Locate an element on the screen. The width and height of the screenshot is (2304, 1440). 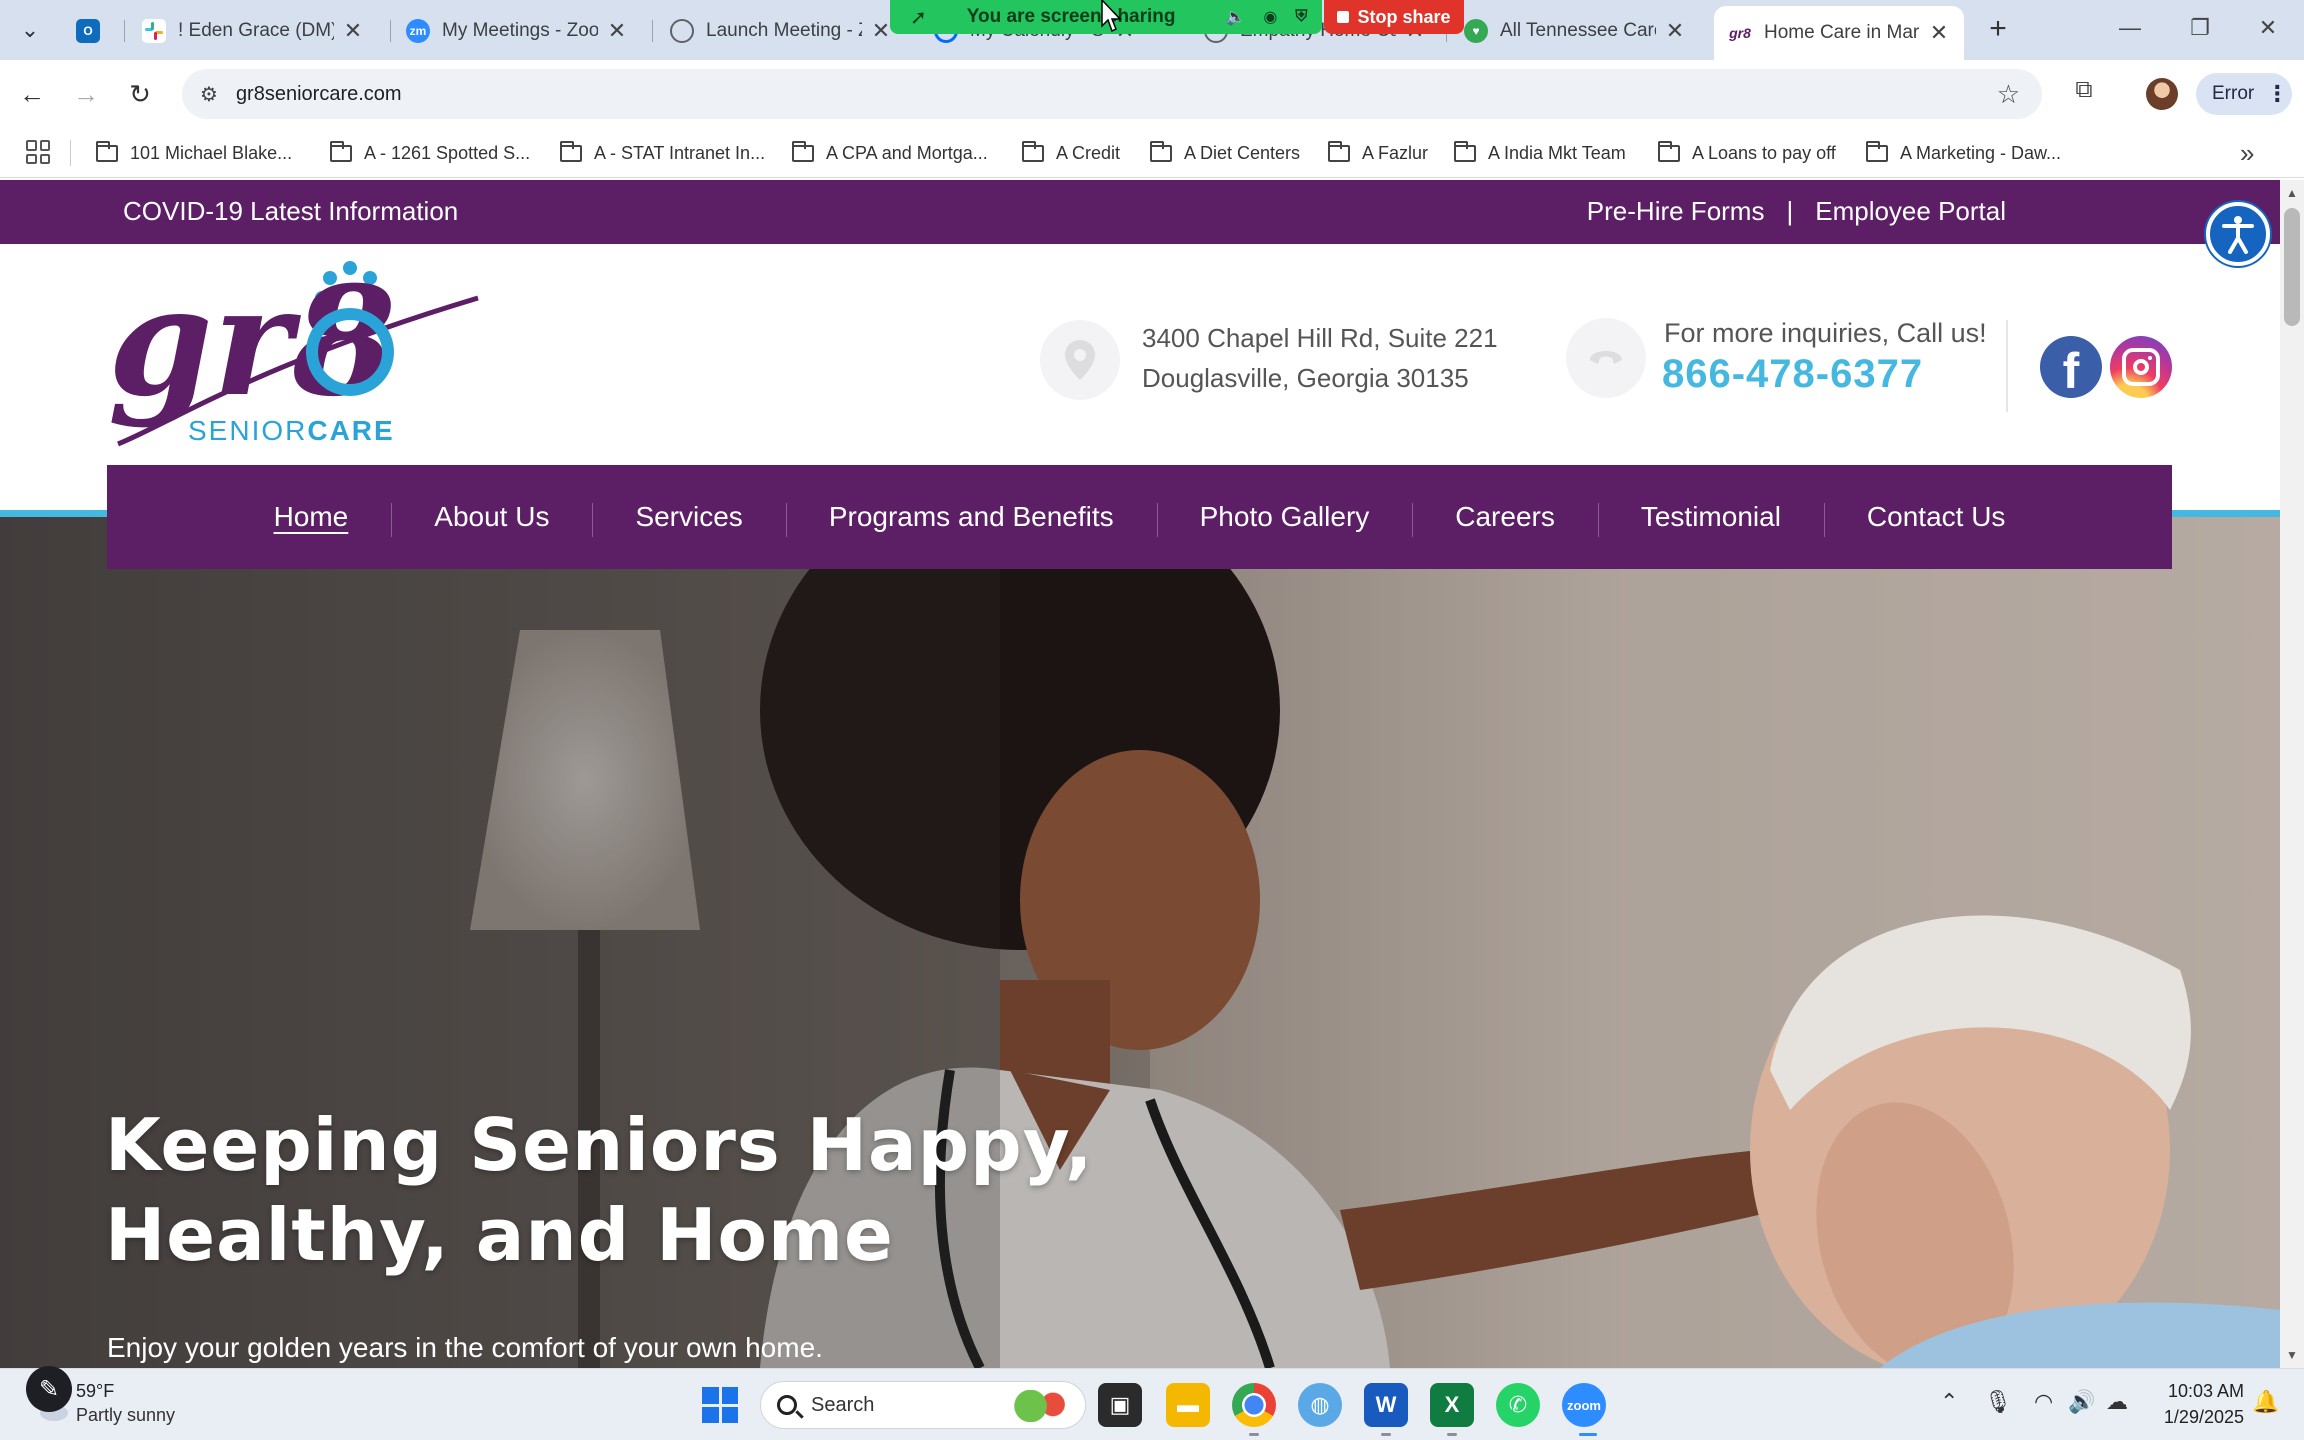
nav-photo-gallery: Photo Gallery is located at coordinates (1284, 519).